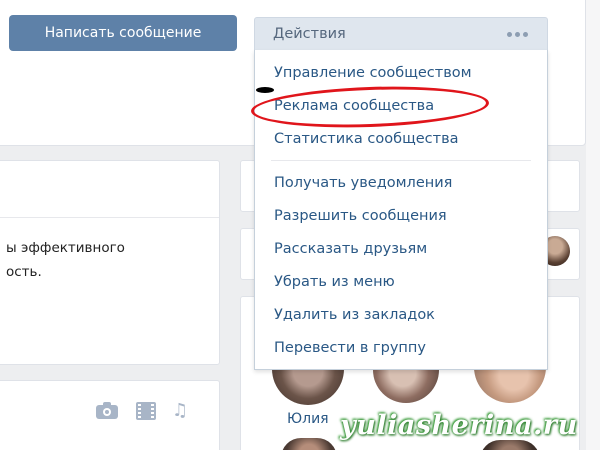 This screenshot has height=450, width=600. Describe the element at coordinates (265, 90) in the screenshot. I see `pen-mark` at that location.